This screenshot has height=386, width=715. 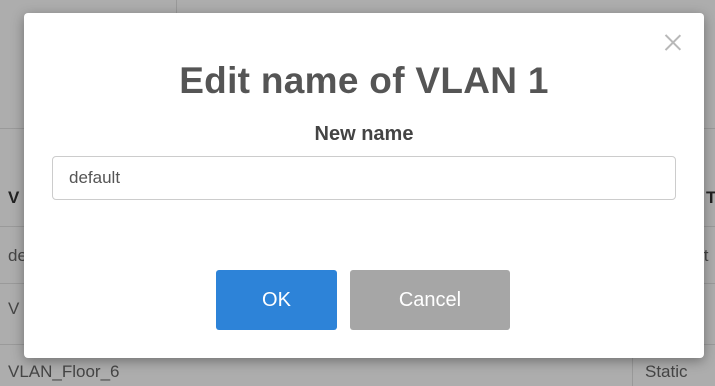 I want to click on new-name-label: New name, so click(x=364, y=134).